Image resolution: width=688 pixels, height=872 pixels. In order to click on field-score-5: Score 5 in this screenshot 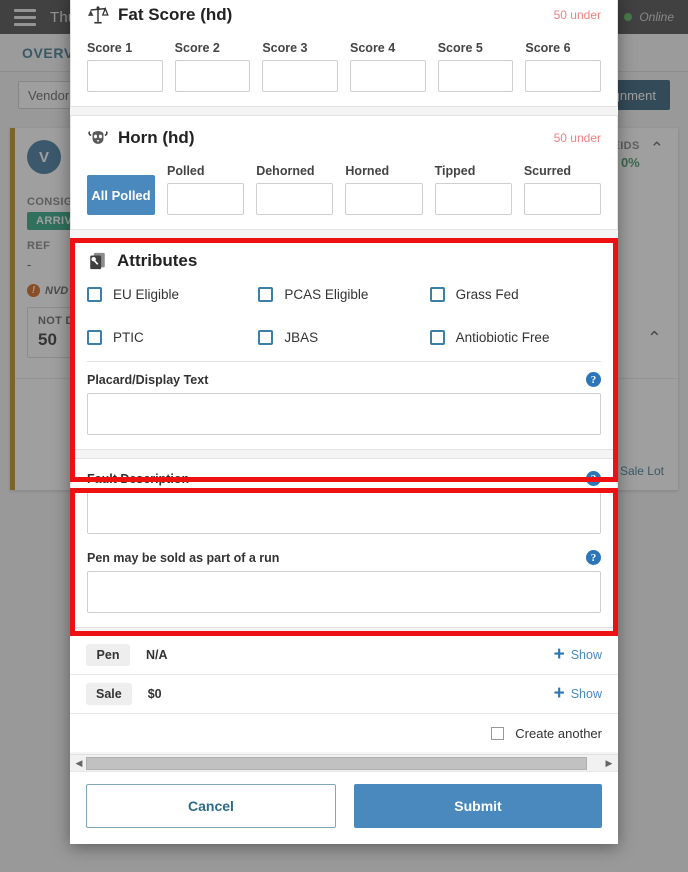, I will do `click(481, 66)`.